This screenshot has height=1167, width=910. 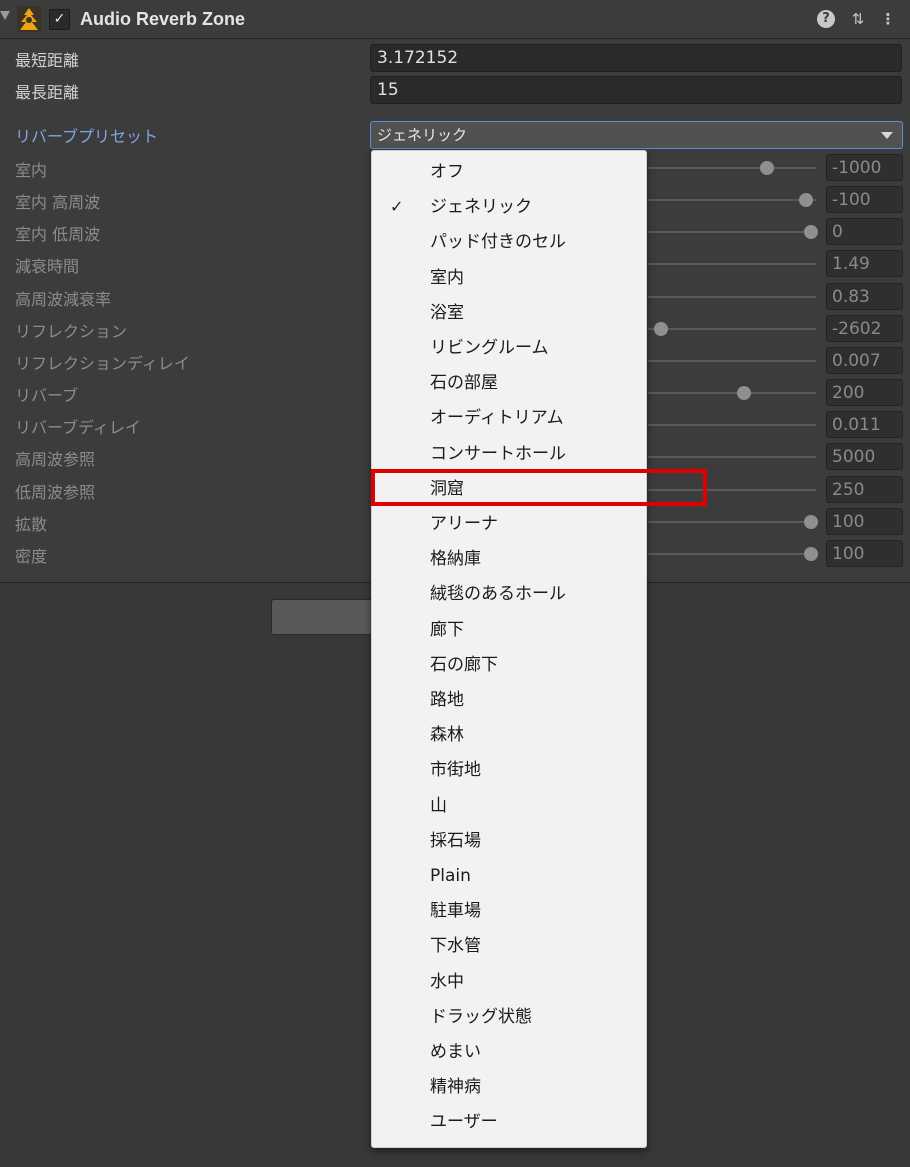 I want to click on preset-menu-item-label: オーディトリアム, so click(x=497, y=418).